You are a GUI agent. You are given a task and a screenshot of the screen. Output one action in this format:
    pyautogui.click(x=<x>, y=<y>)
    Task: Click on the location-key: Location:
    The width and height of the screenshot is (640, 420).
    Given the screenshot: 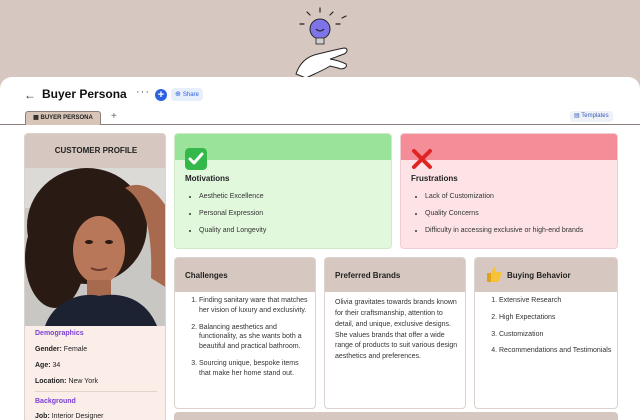 What is the action you would take?
    pyautogui.click(x=51, y=381)
    